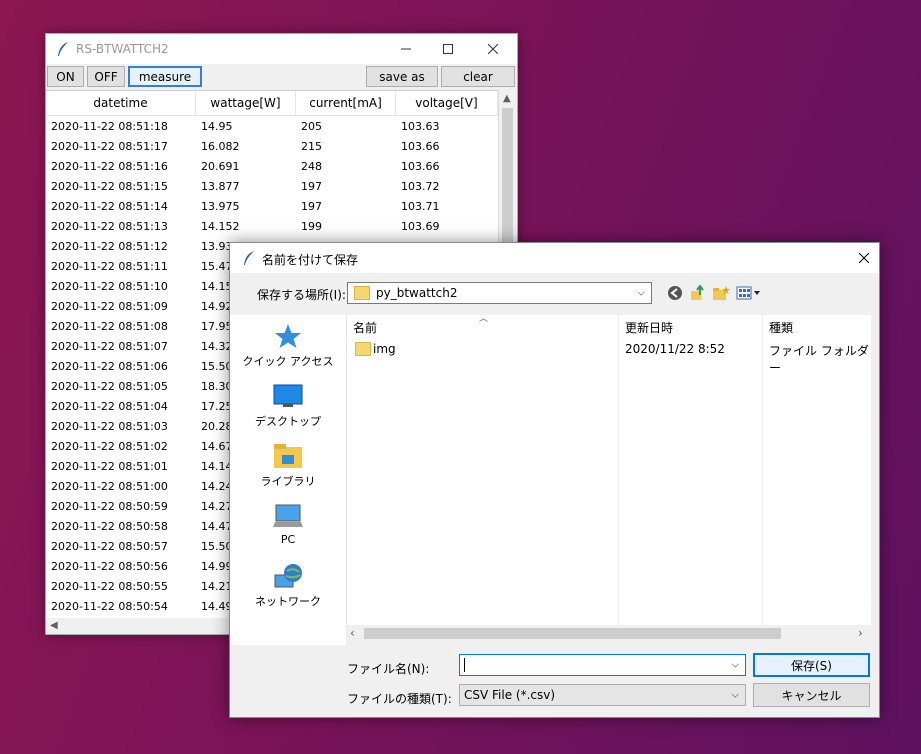 The image size is (921, 754). I want to click on file-modified: 2020/11/22 8:52, so click(675, 349).